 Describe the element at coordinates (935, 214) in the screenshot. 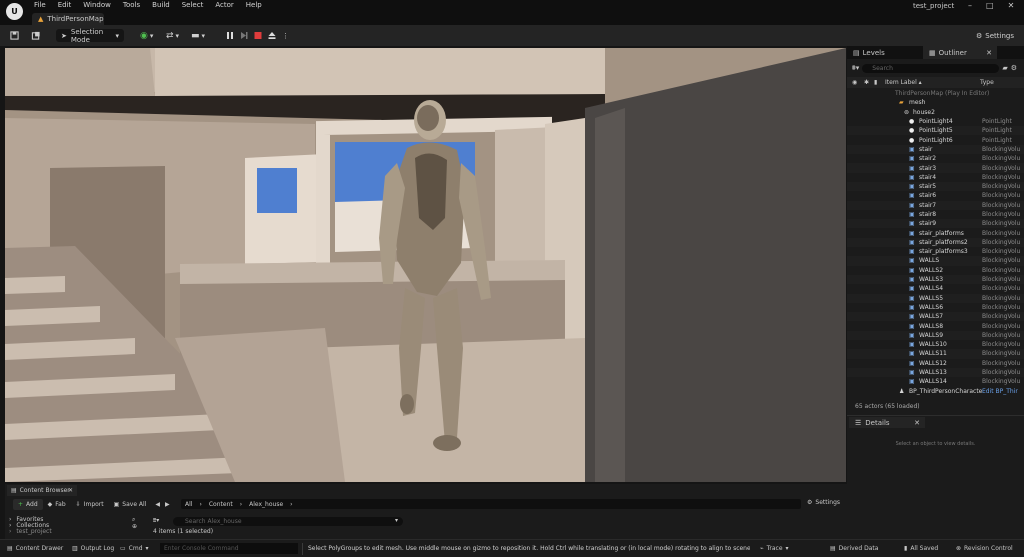

I see `list-item: ▣ stair8 BlockingVolu` at that location.